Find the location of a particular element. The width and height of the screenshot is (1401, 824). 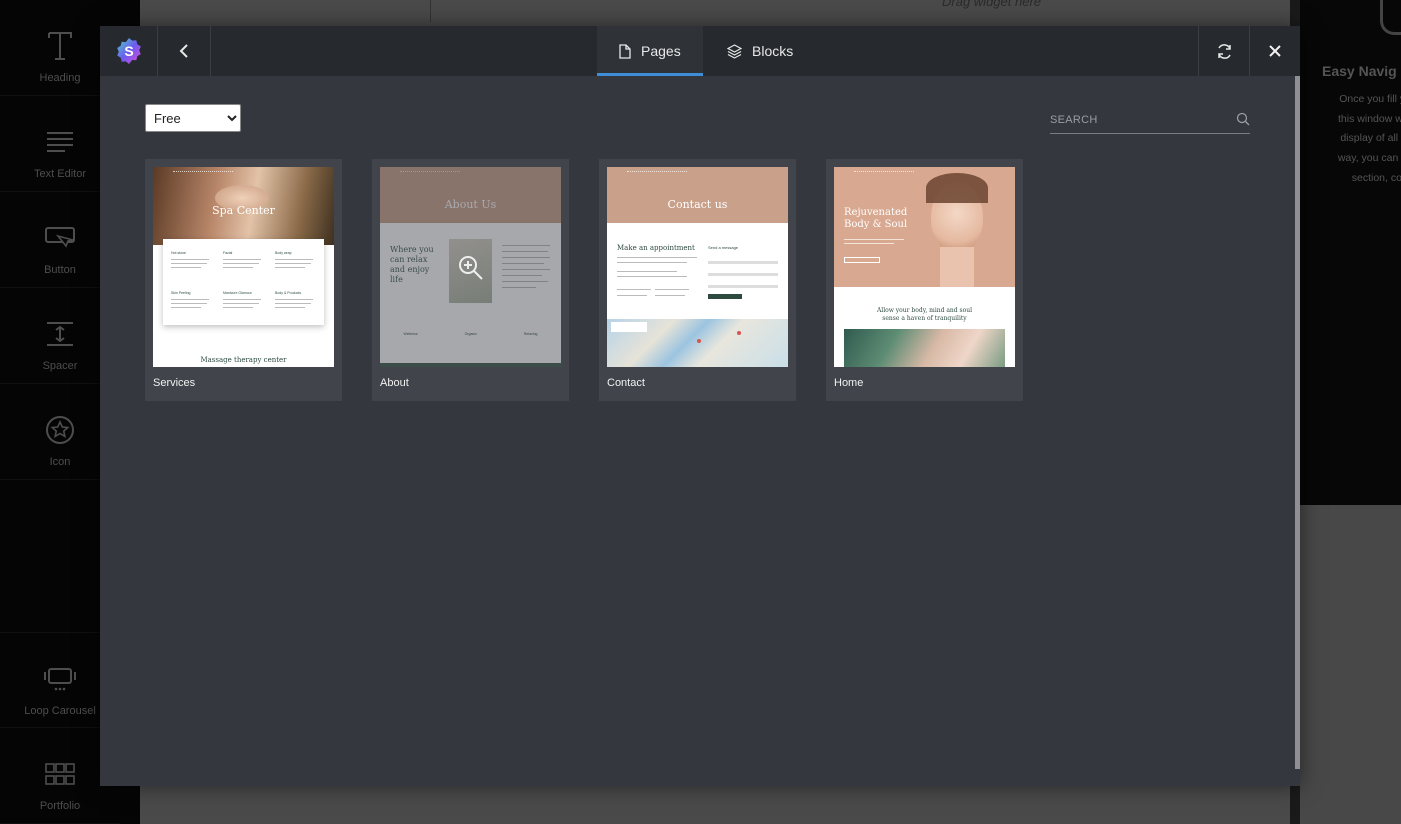

drag-widget-hint: Drag widget here is located at coordinates (991, 4).